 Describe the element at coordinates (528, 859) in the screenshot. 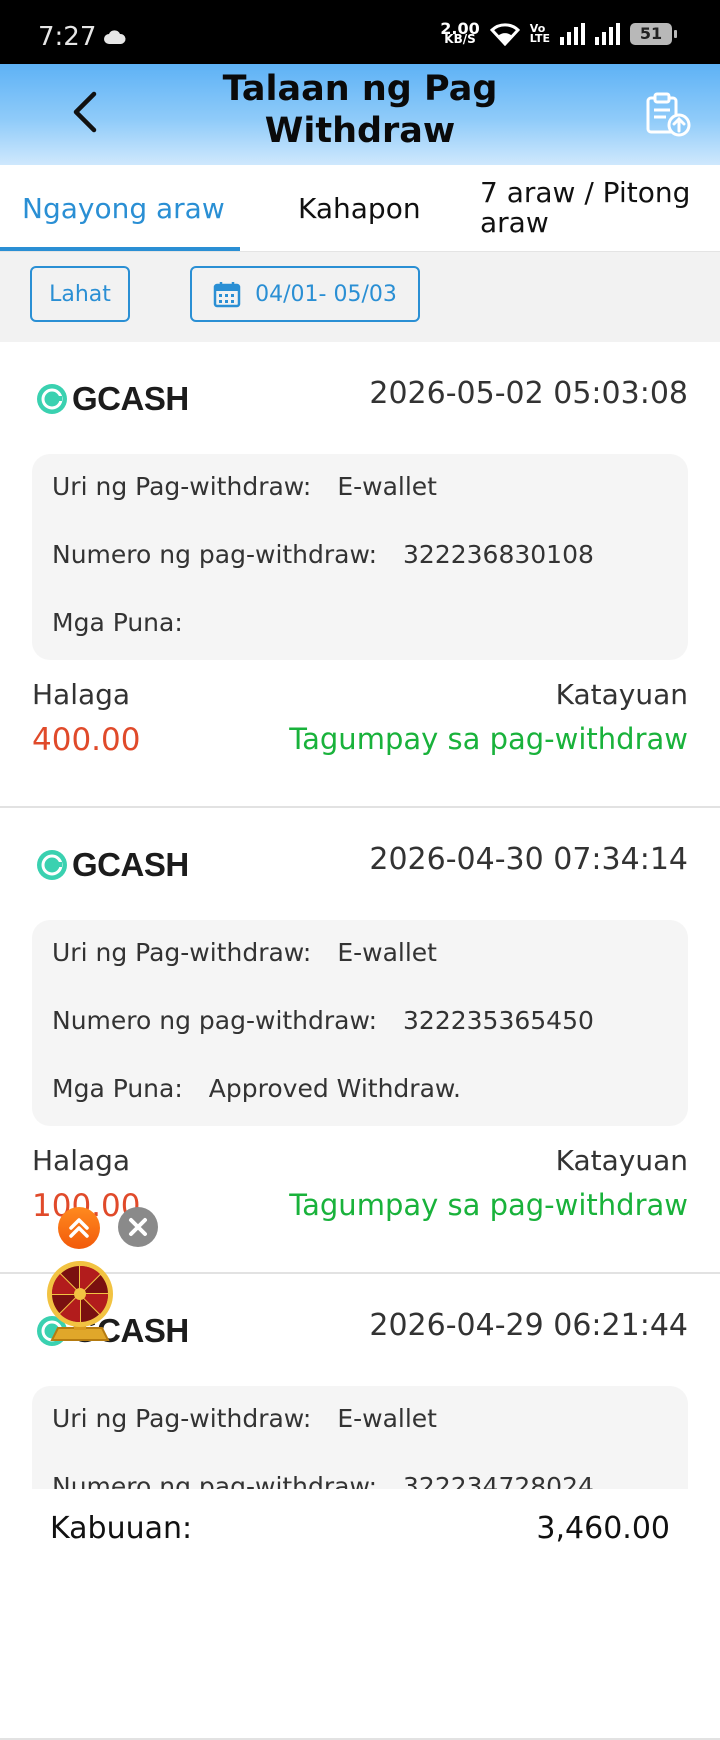

I see `record-datetime: 2026-04-30 07:34:14` at that location.